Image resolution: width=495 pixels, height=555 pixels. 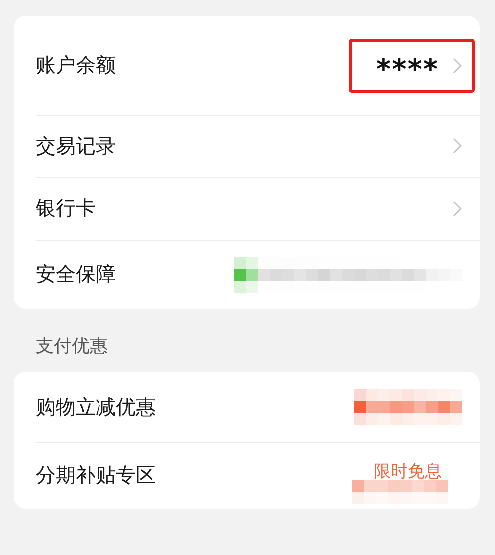 I want to click on row-label: 分期补贴专区, so click(x=96, y=475).